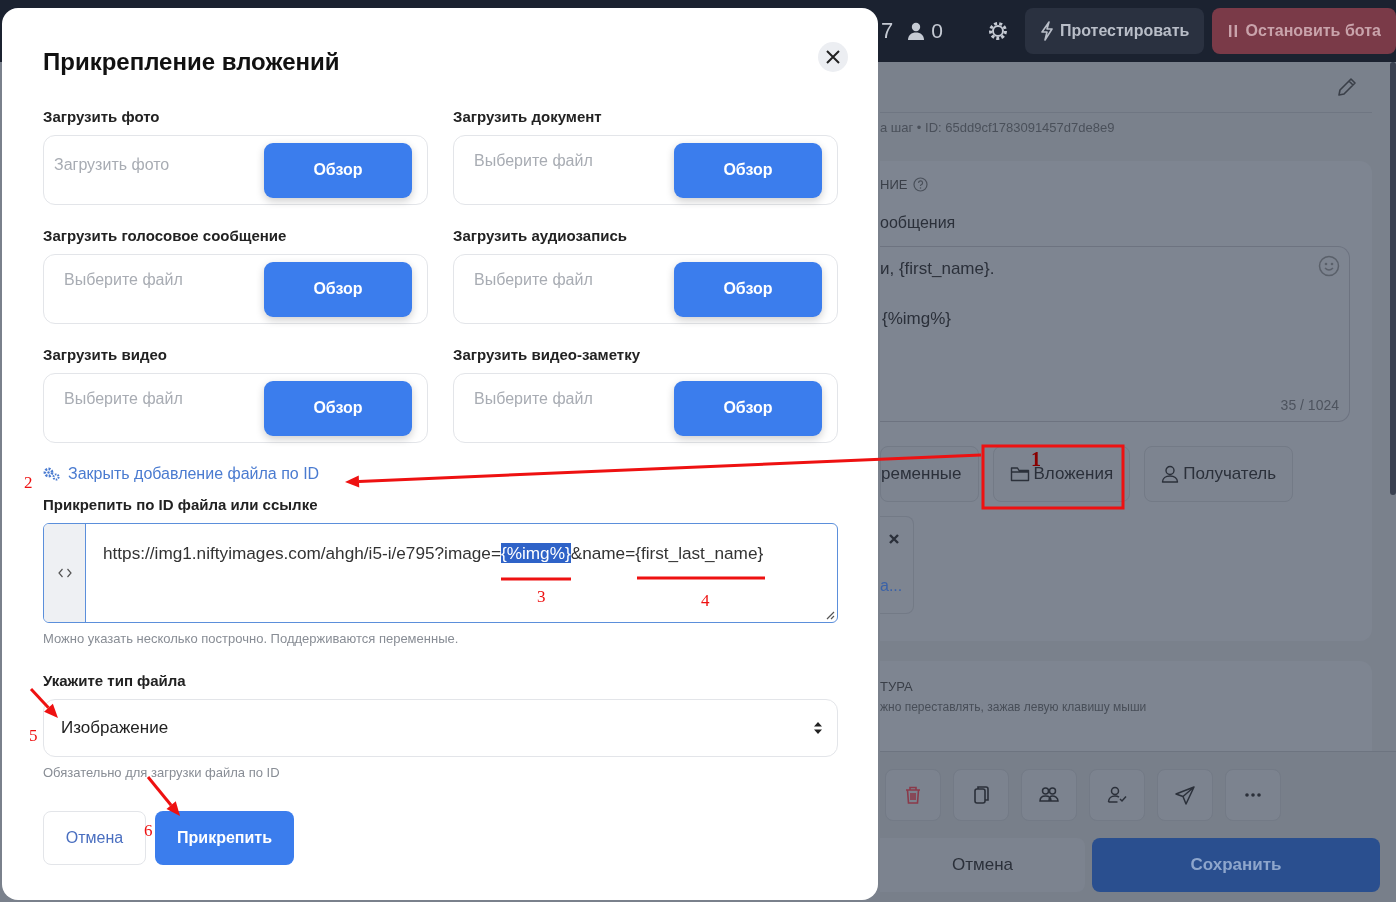 The image size is (1396, 902). Describe the element at coordinates (102, 116) in the screenshot. I see `field-label: Загрузить фото` at that location.